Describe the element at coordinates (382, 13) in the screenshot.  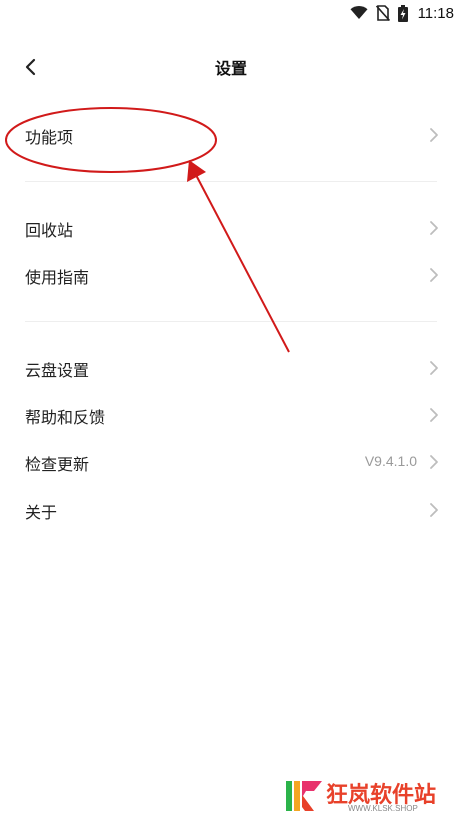
I see `no-sim-icon` at that location.